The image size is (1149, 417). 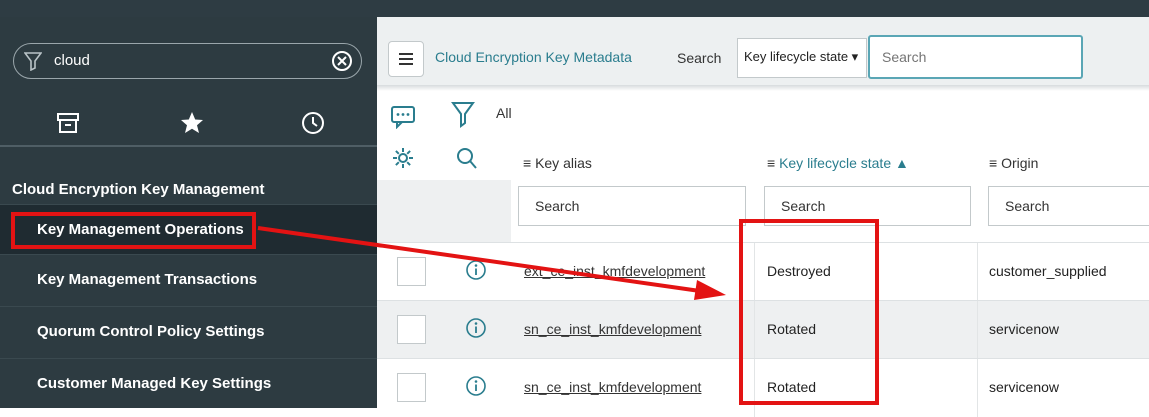 I want to click on search-field-select: Key lifecycle state ▾, so click(x=802, y=58).